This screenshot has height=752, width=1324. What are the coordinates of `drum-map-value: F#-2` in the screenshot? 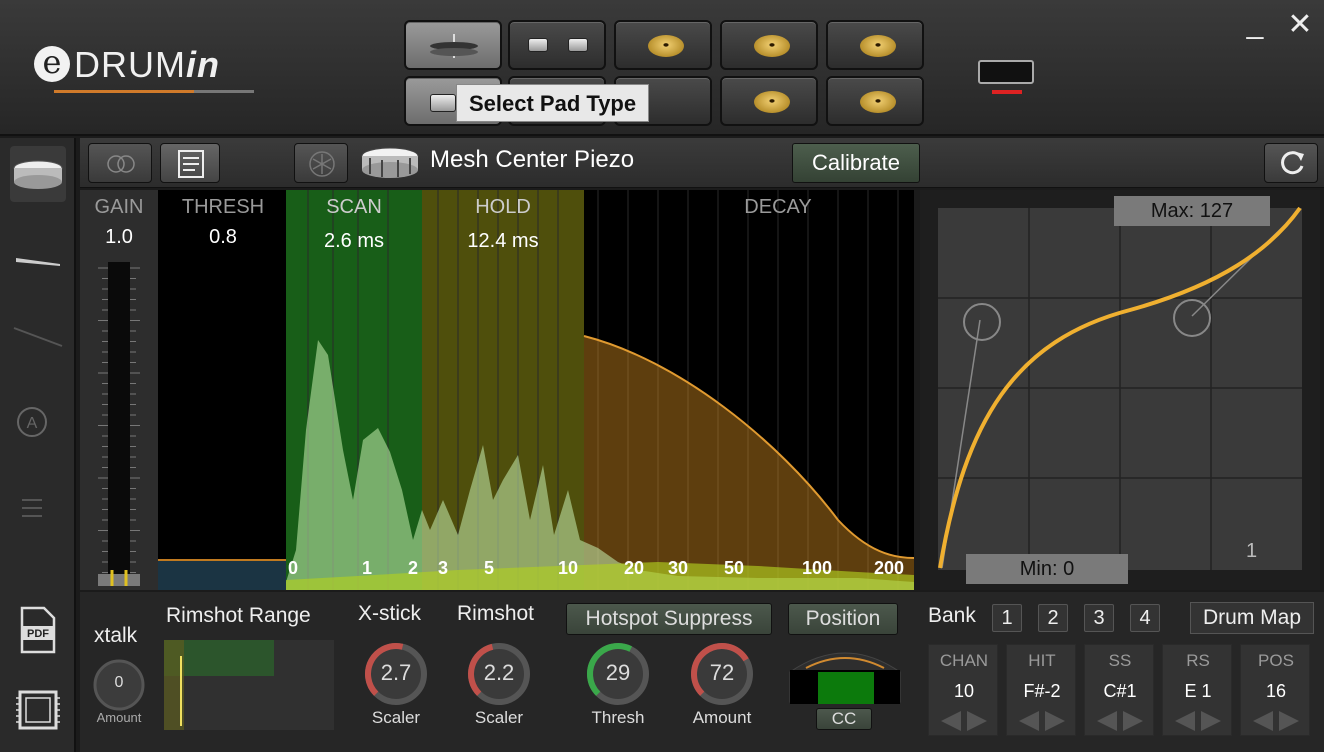 It's located at (1042, 691).